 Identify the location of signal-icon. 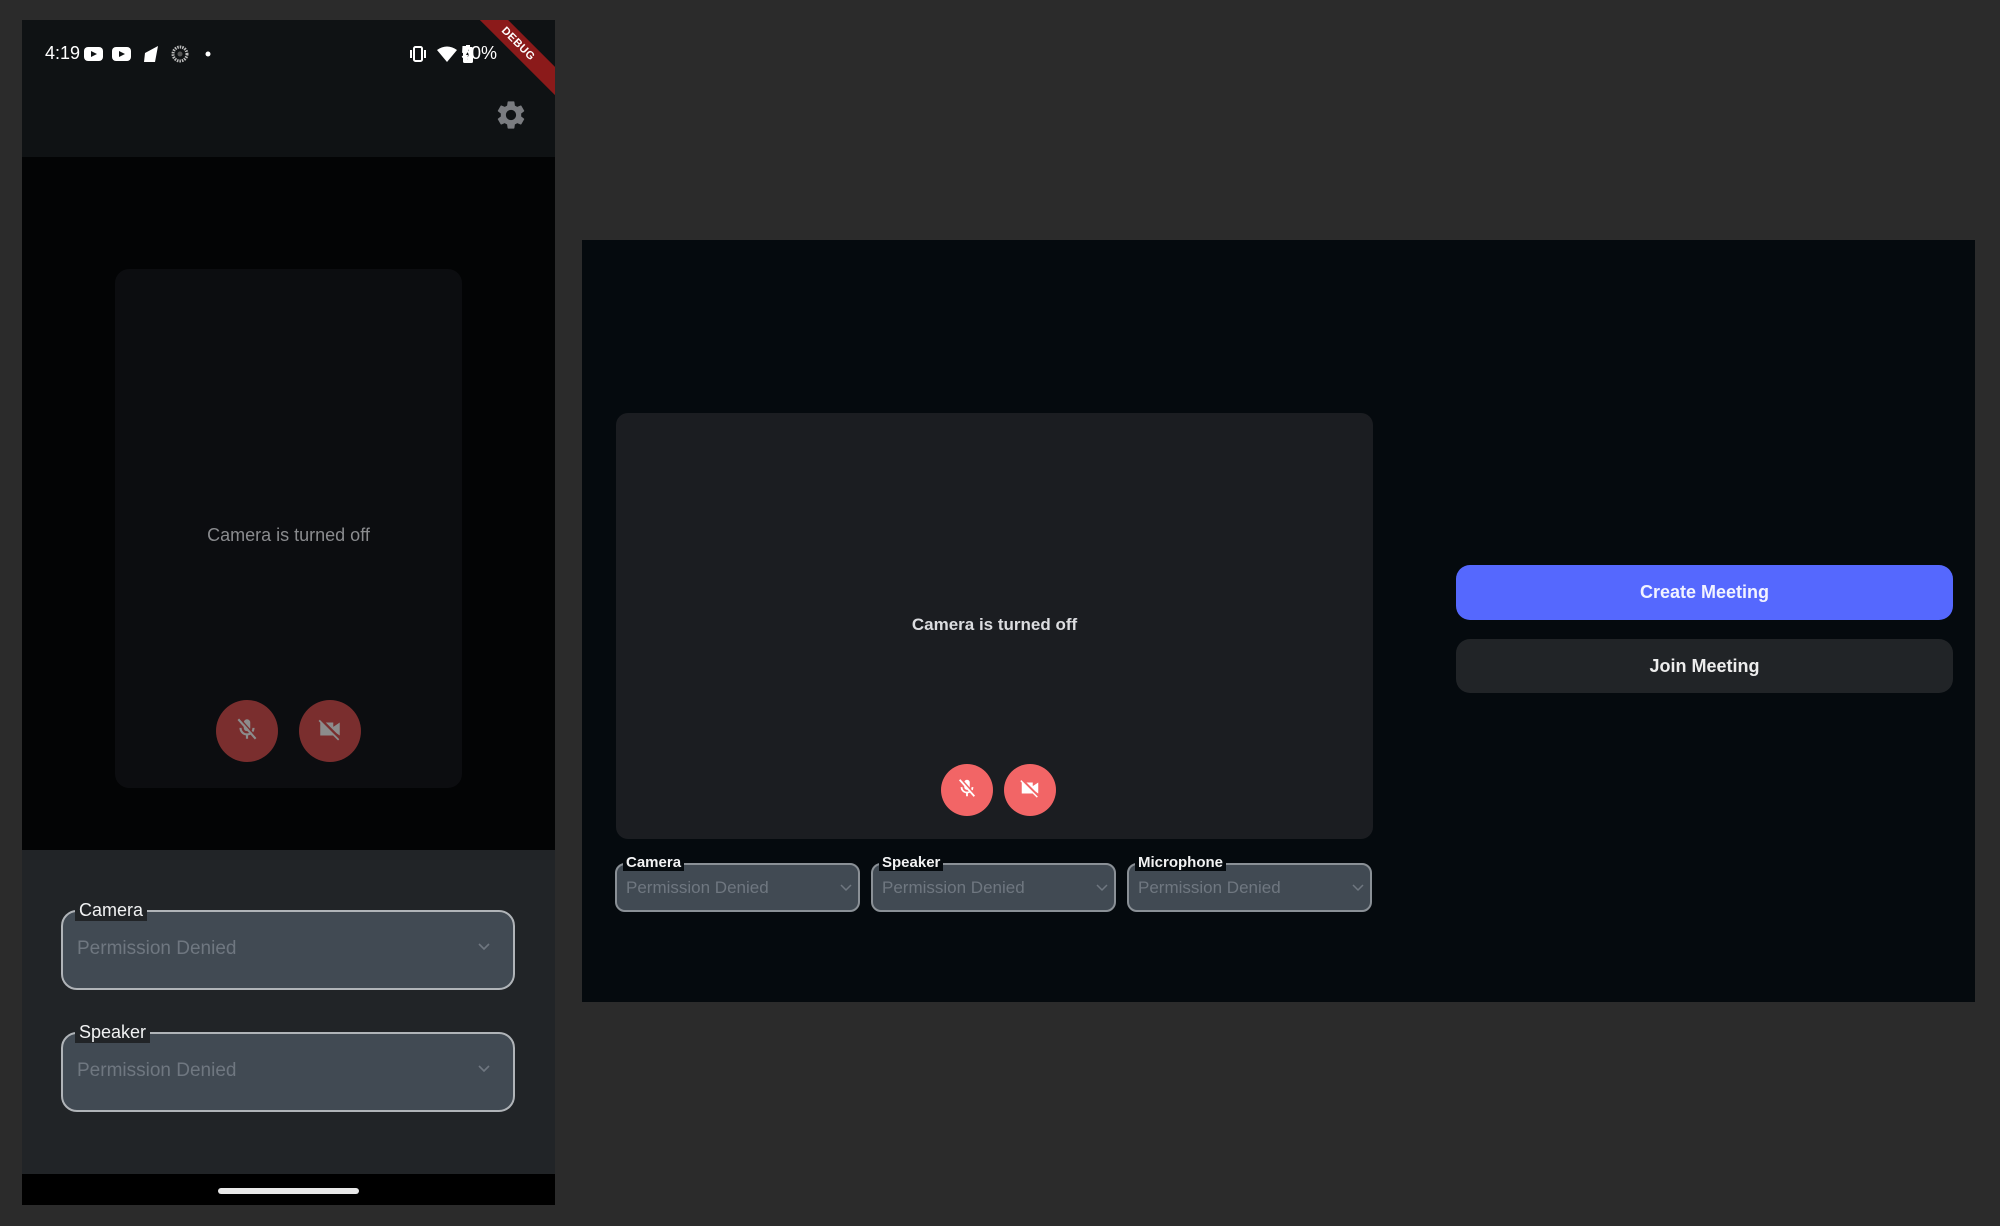
(151, 54).